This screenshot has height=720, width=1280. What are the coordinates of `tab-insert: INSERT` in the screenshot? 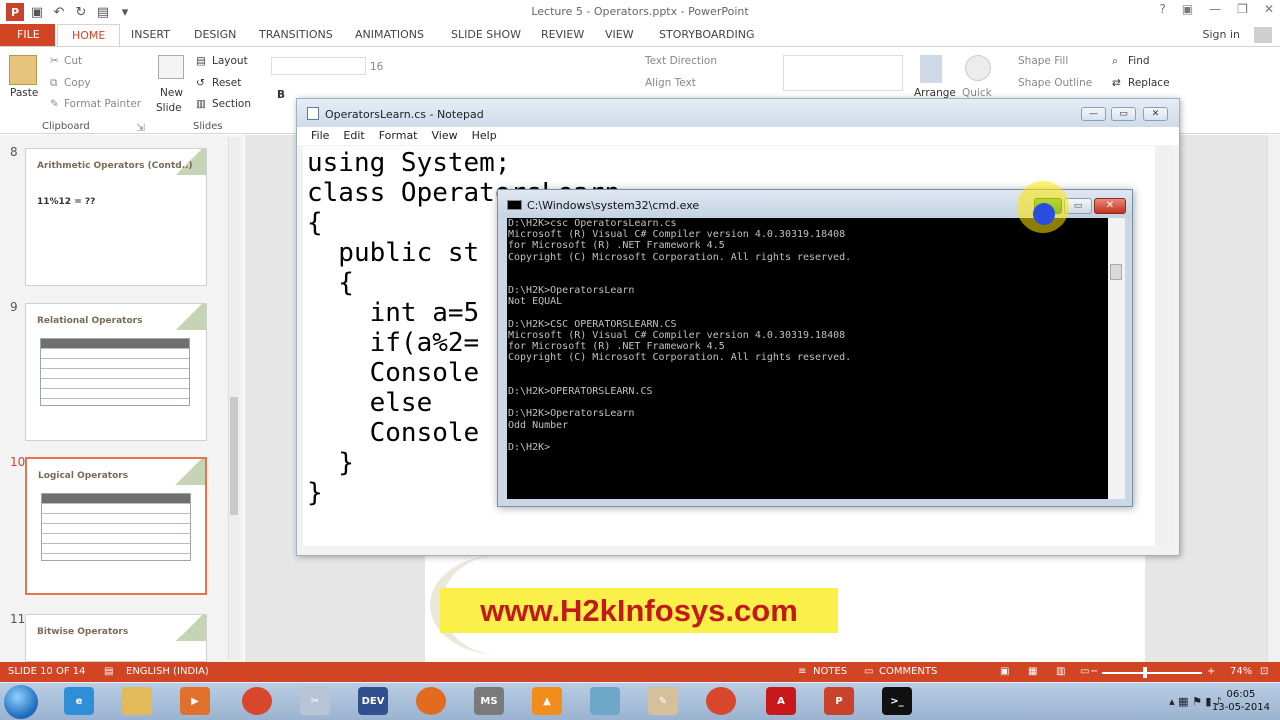 It's located at (150, 34).